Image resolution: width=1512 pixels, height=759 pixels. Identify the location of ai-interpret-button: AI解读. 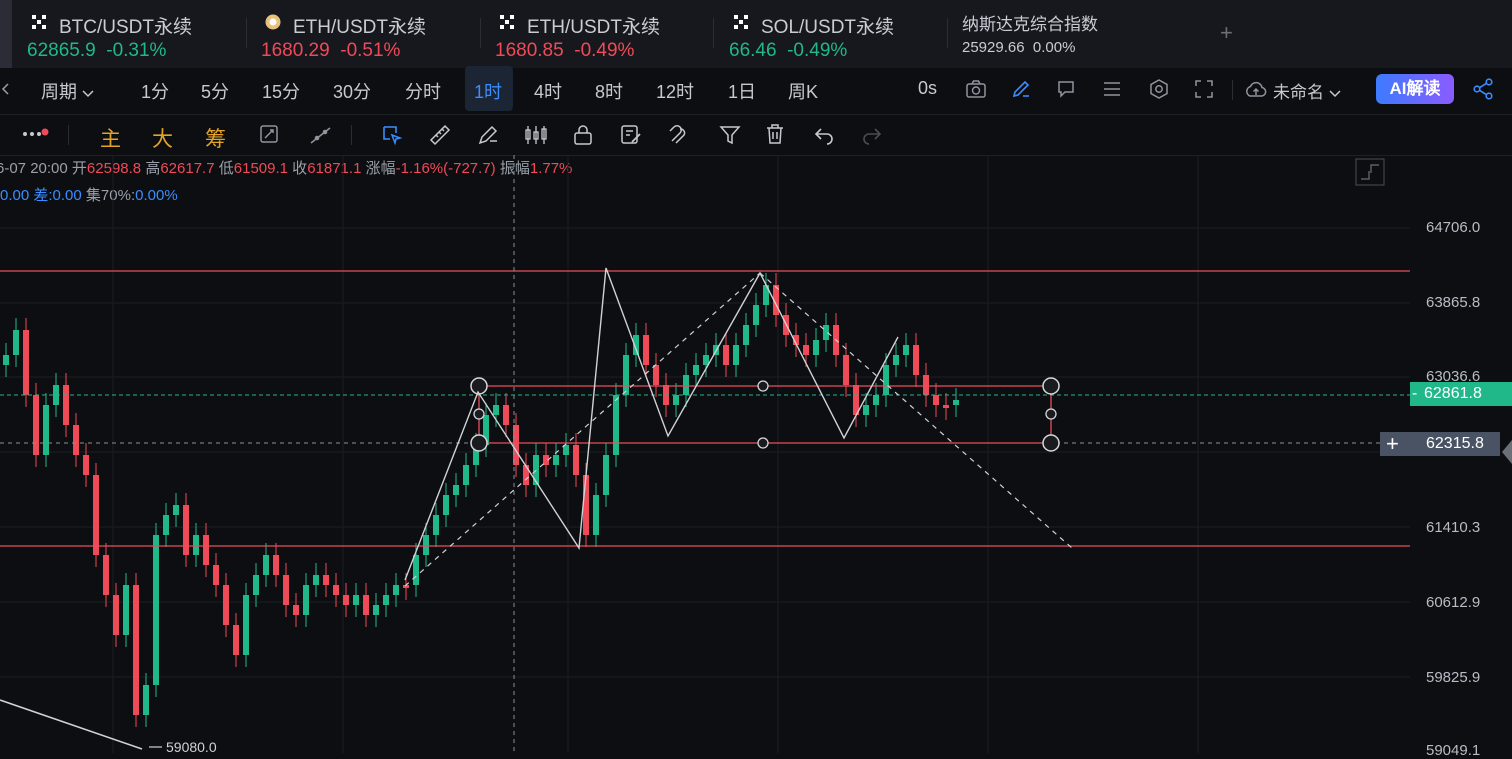
(1415, 89).